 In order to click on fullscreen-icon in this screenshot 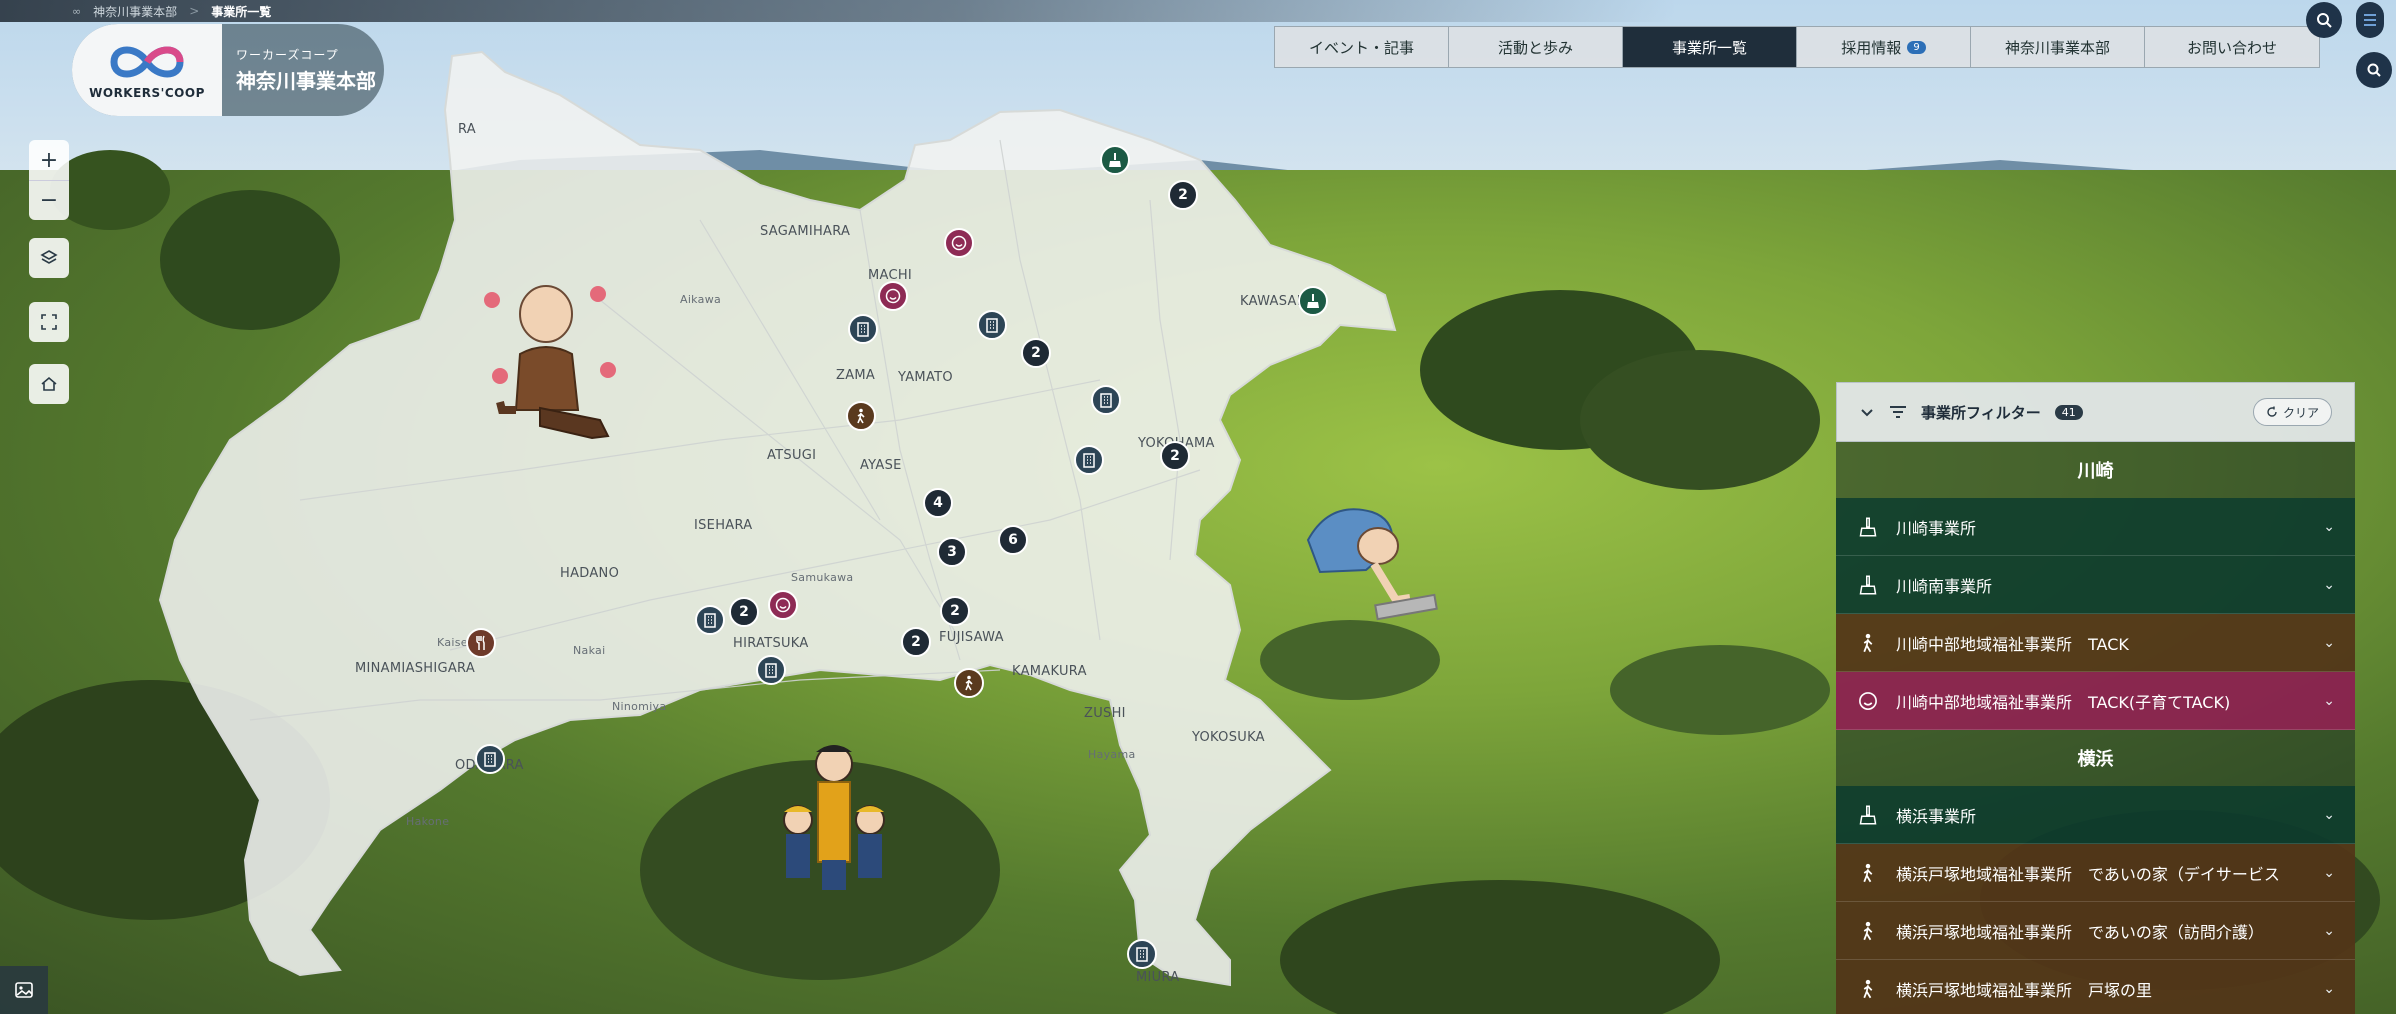, I will do `click(49, 322)`.